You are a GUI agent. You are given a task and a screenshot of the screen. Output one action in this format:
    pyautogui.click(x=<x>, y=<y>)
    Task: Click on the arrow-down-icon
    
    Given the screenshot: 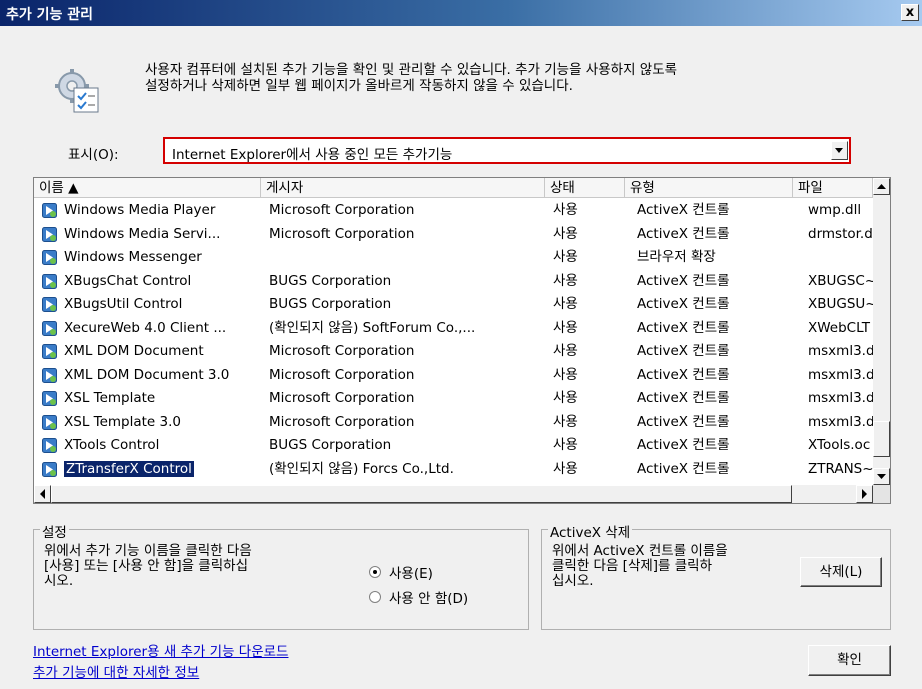 What is the action you would take?
    pyautogui.click(x=881, y=476)
    